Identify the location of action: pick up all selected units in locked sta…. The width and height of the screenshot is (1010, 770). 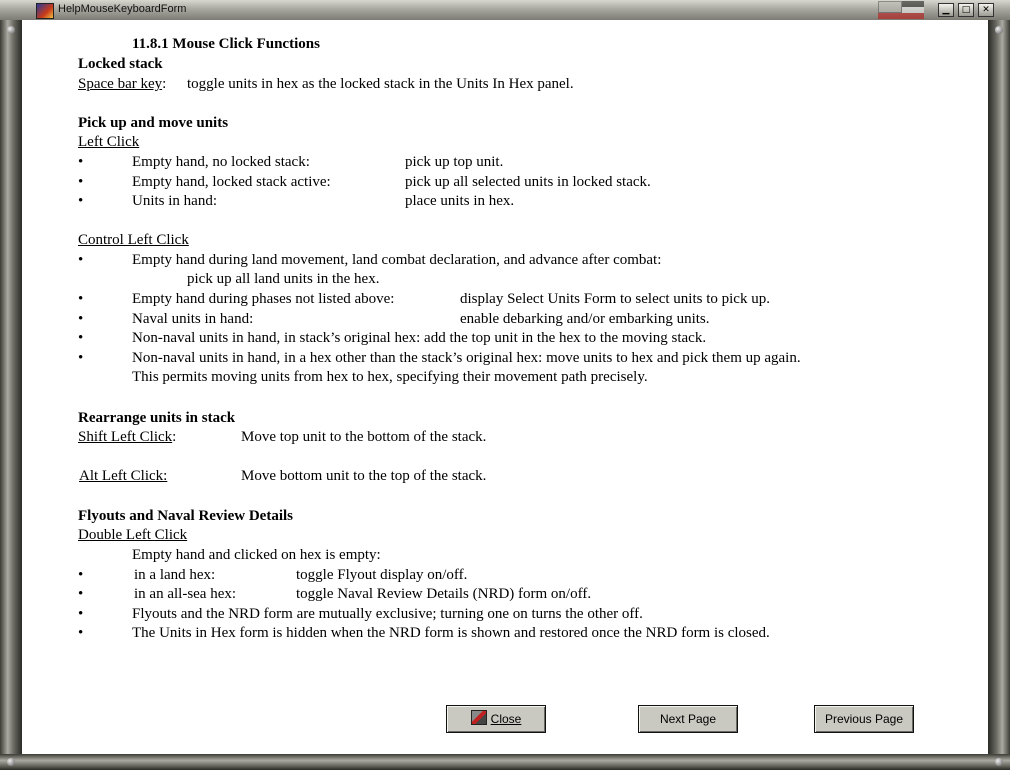
(528, 182).